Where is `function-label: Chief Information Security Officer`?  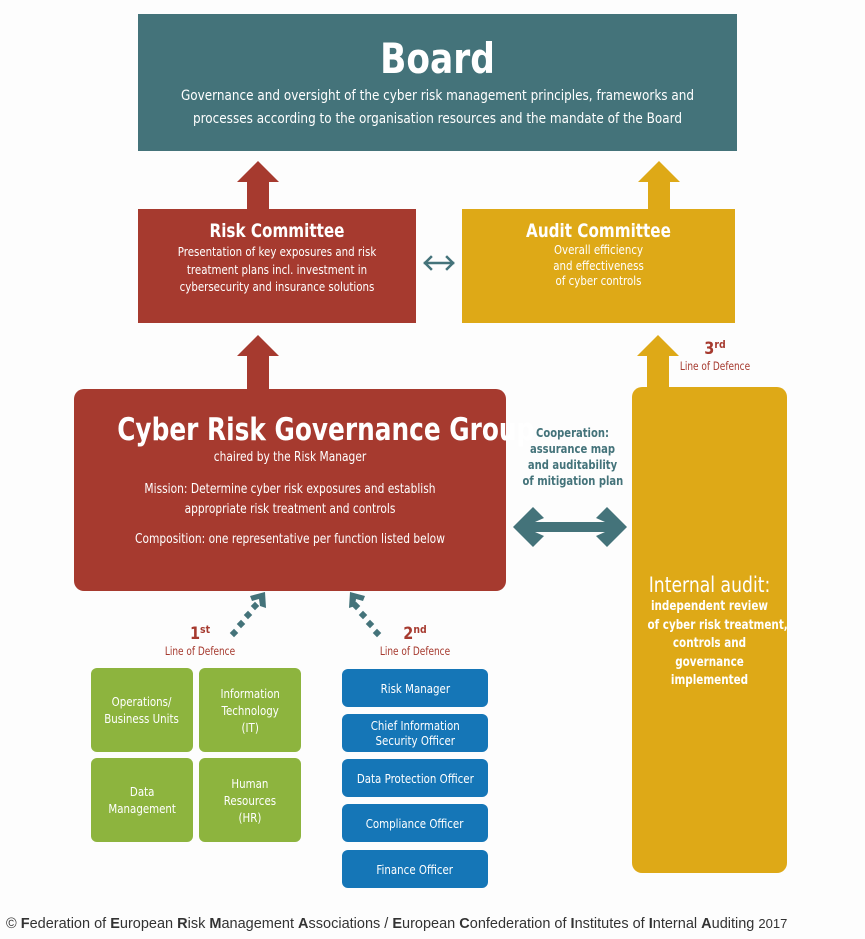
function-label: Chief Information Security Officer is located at coordinates (415, 733).